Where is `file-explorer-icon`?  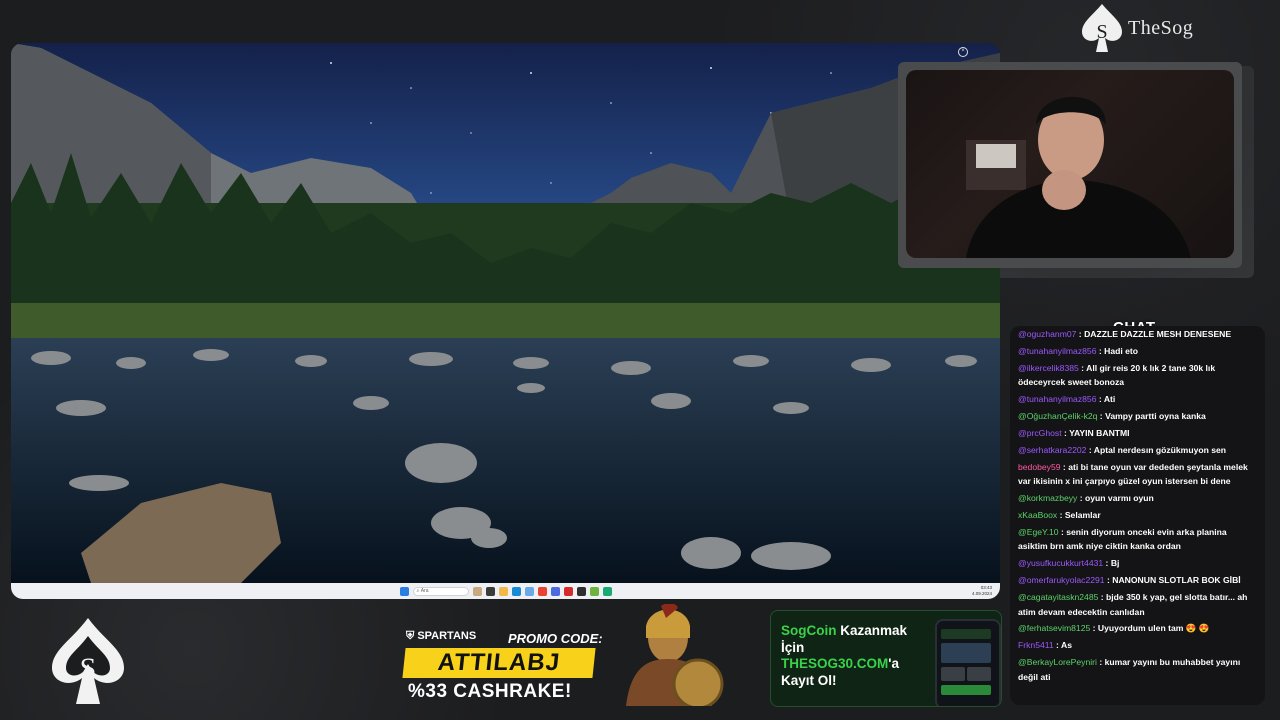 file-explorer-icon is located at coordinates (503, 591).